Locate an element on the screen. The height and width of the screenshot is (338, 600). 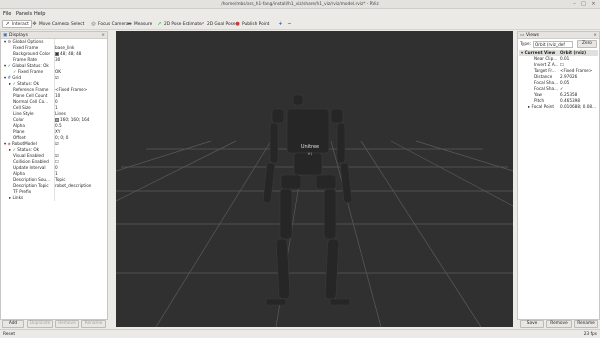
duplicate-display-button: Duplicate is located at coordinates (40, 324).